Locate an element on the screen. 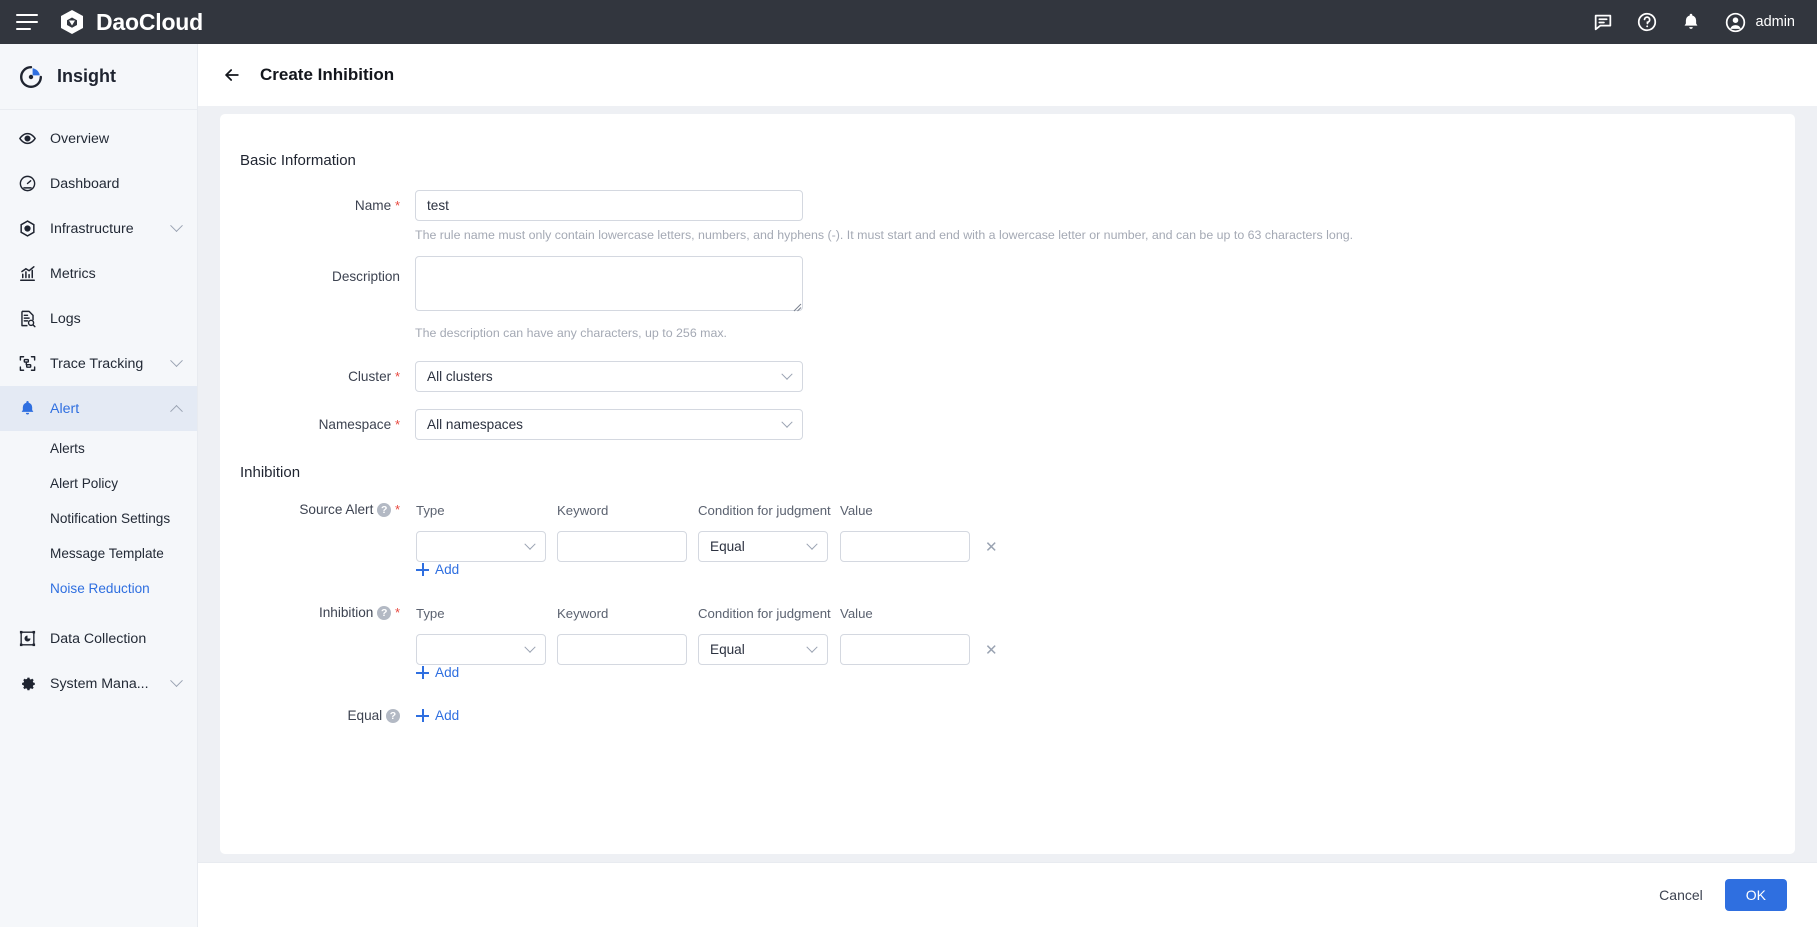 Image resolution: width=1817 pixels, height=927 pixels. sidebar-item-data-collection: Data Collection is located at coordinates (98, 638).